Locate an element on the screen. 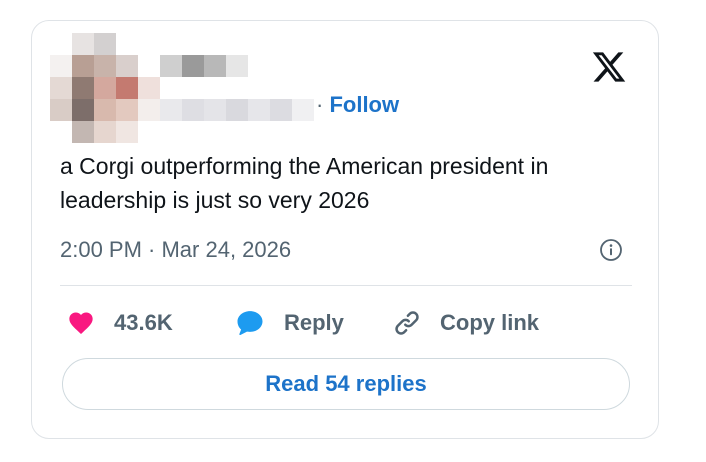  read-replies-button: Read 54 replies is located at coordinates (346, 384).